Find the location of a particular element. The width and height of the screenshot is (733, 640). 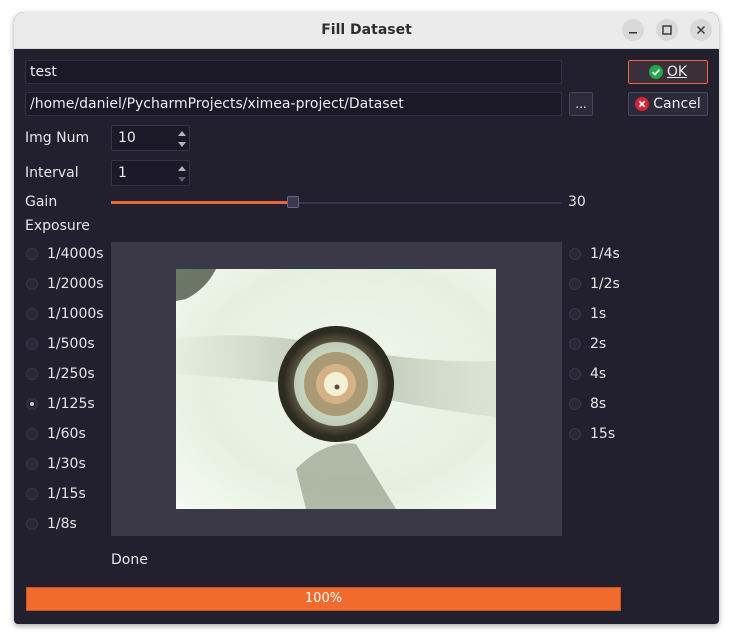

exposure-option: 1/2s is located at coordinates (594, 284).